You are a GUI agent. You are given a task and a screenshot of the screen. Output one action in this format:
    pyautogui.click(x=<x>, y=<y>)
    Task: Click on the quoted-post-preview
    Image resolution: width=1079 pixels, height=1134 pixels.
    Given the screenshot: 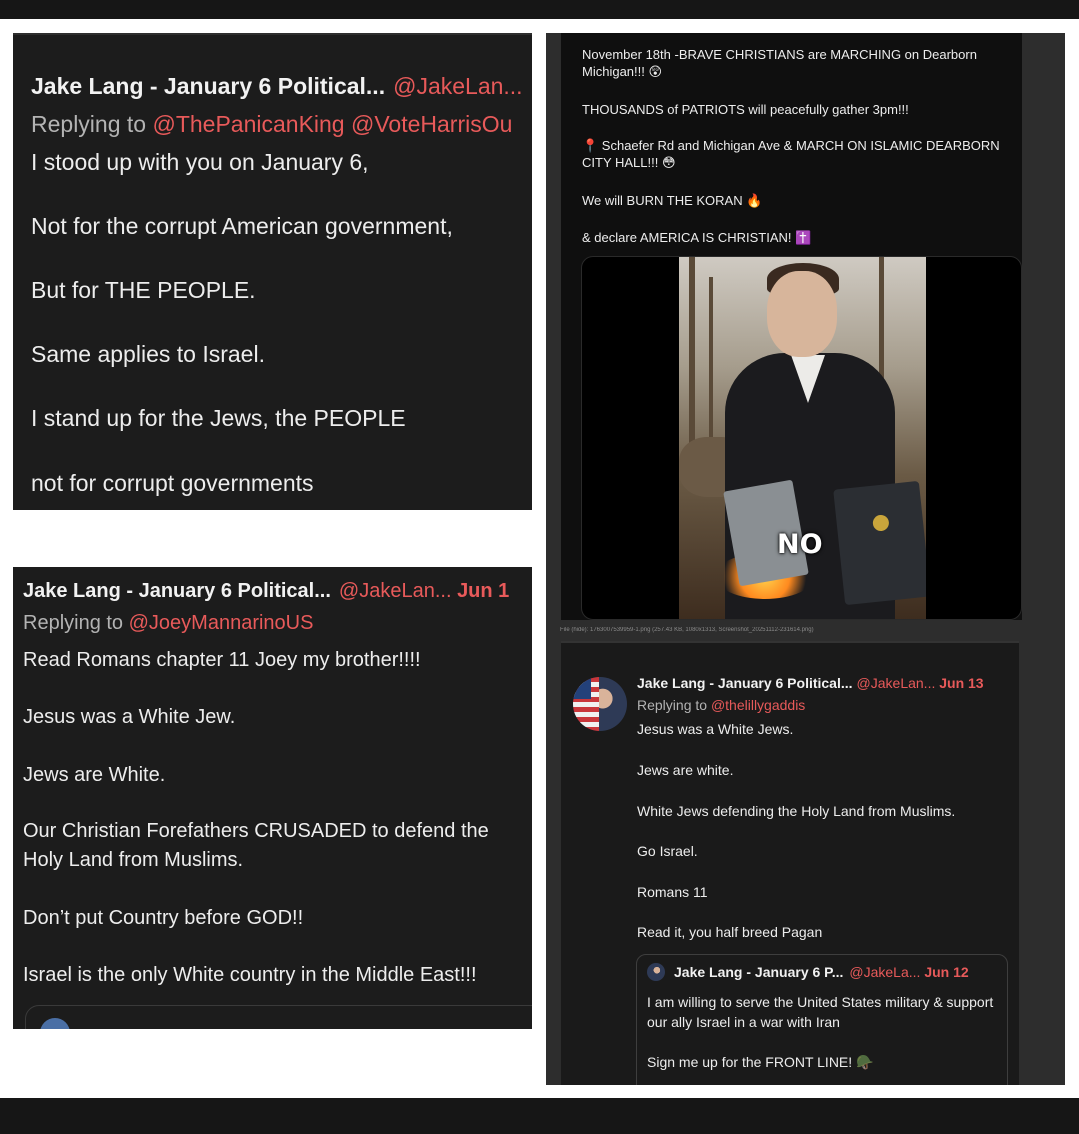 What is the action you would take?
    pyautogui.click(x=278, y=1017)
    